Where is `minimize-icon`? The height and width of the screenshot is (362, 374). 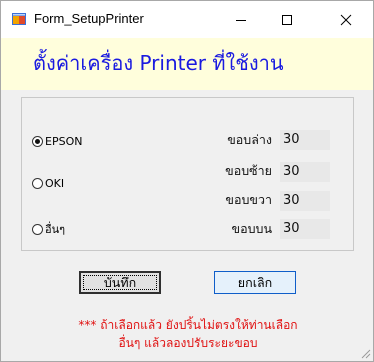
minimize-icon is located at coordinates (241, 20).